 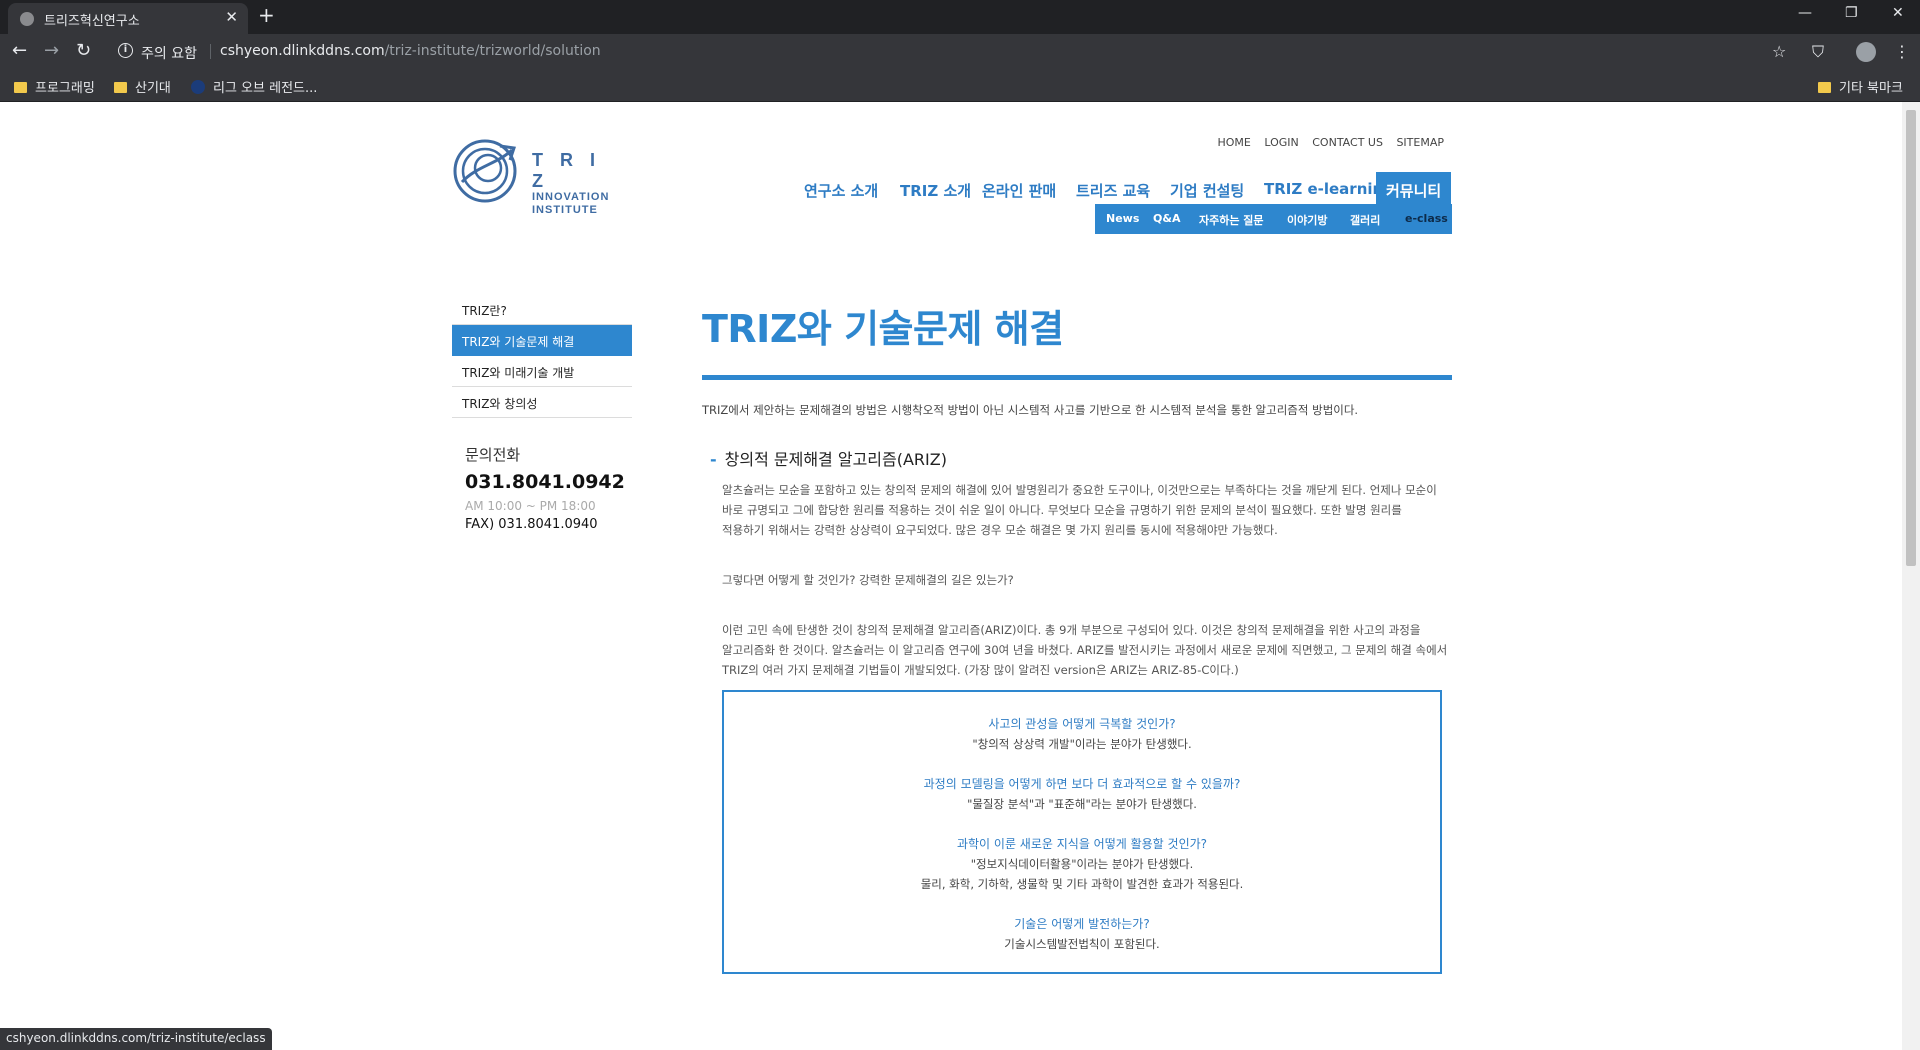 What do you see at coordinates (198, 87) in the screenshot?
I see `lol-icon` at bounding box center [198, 87].